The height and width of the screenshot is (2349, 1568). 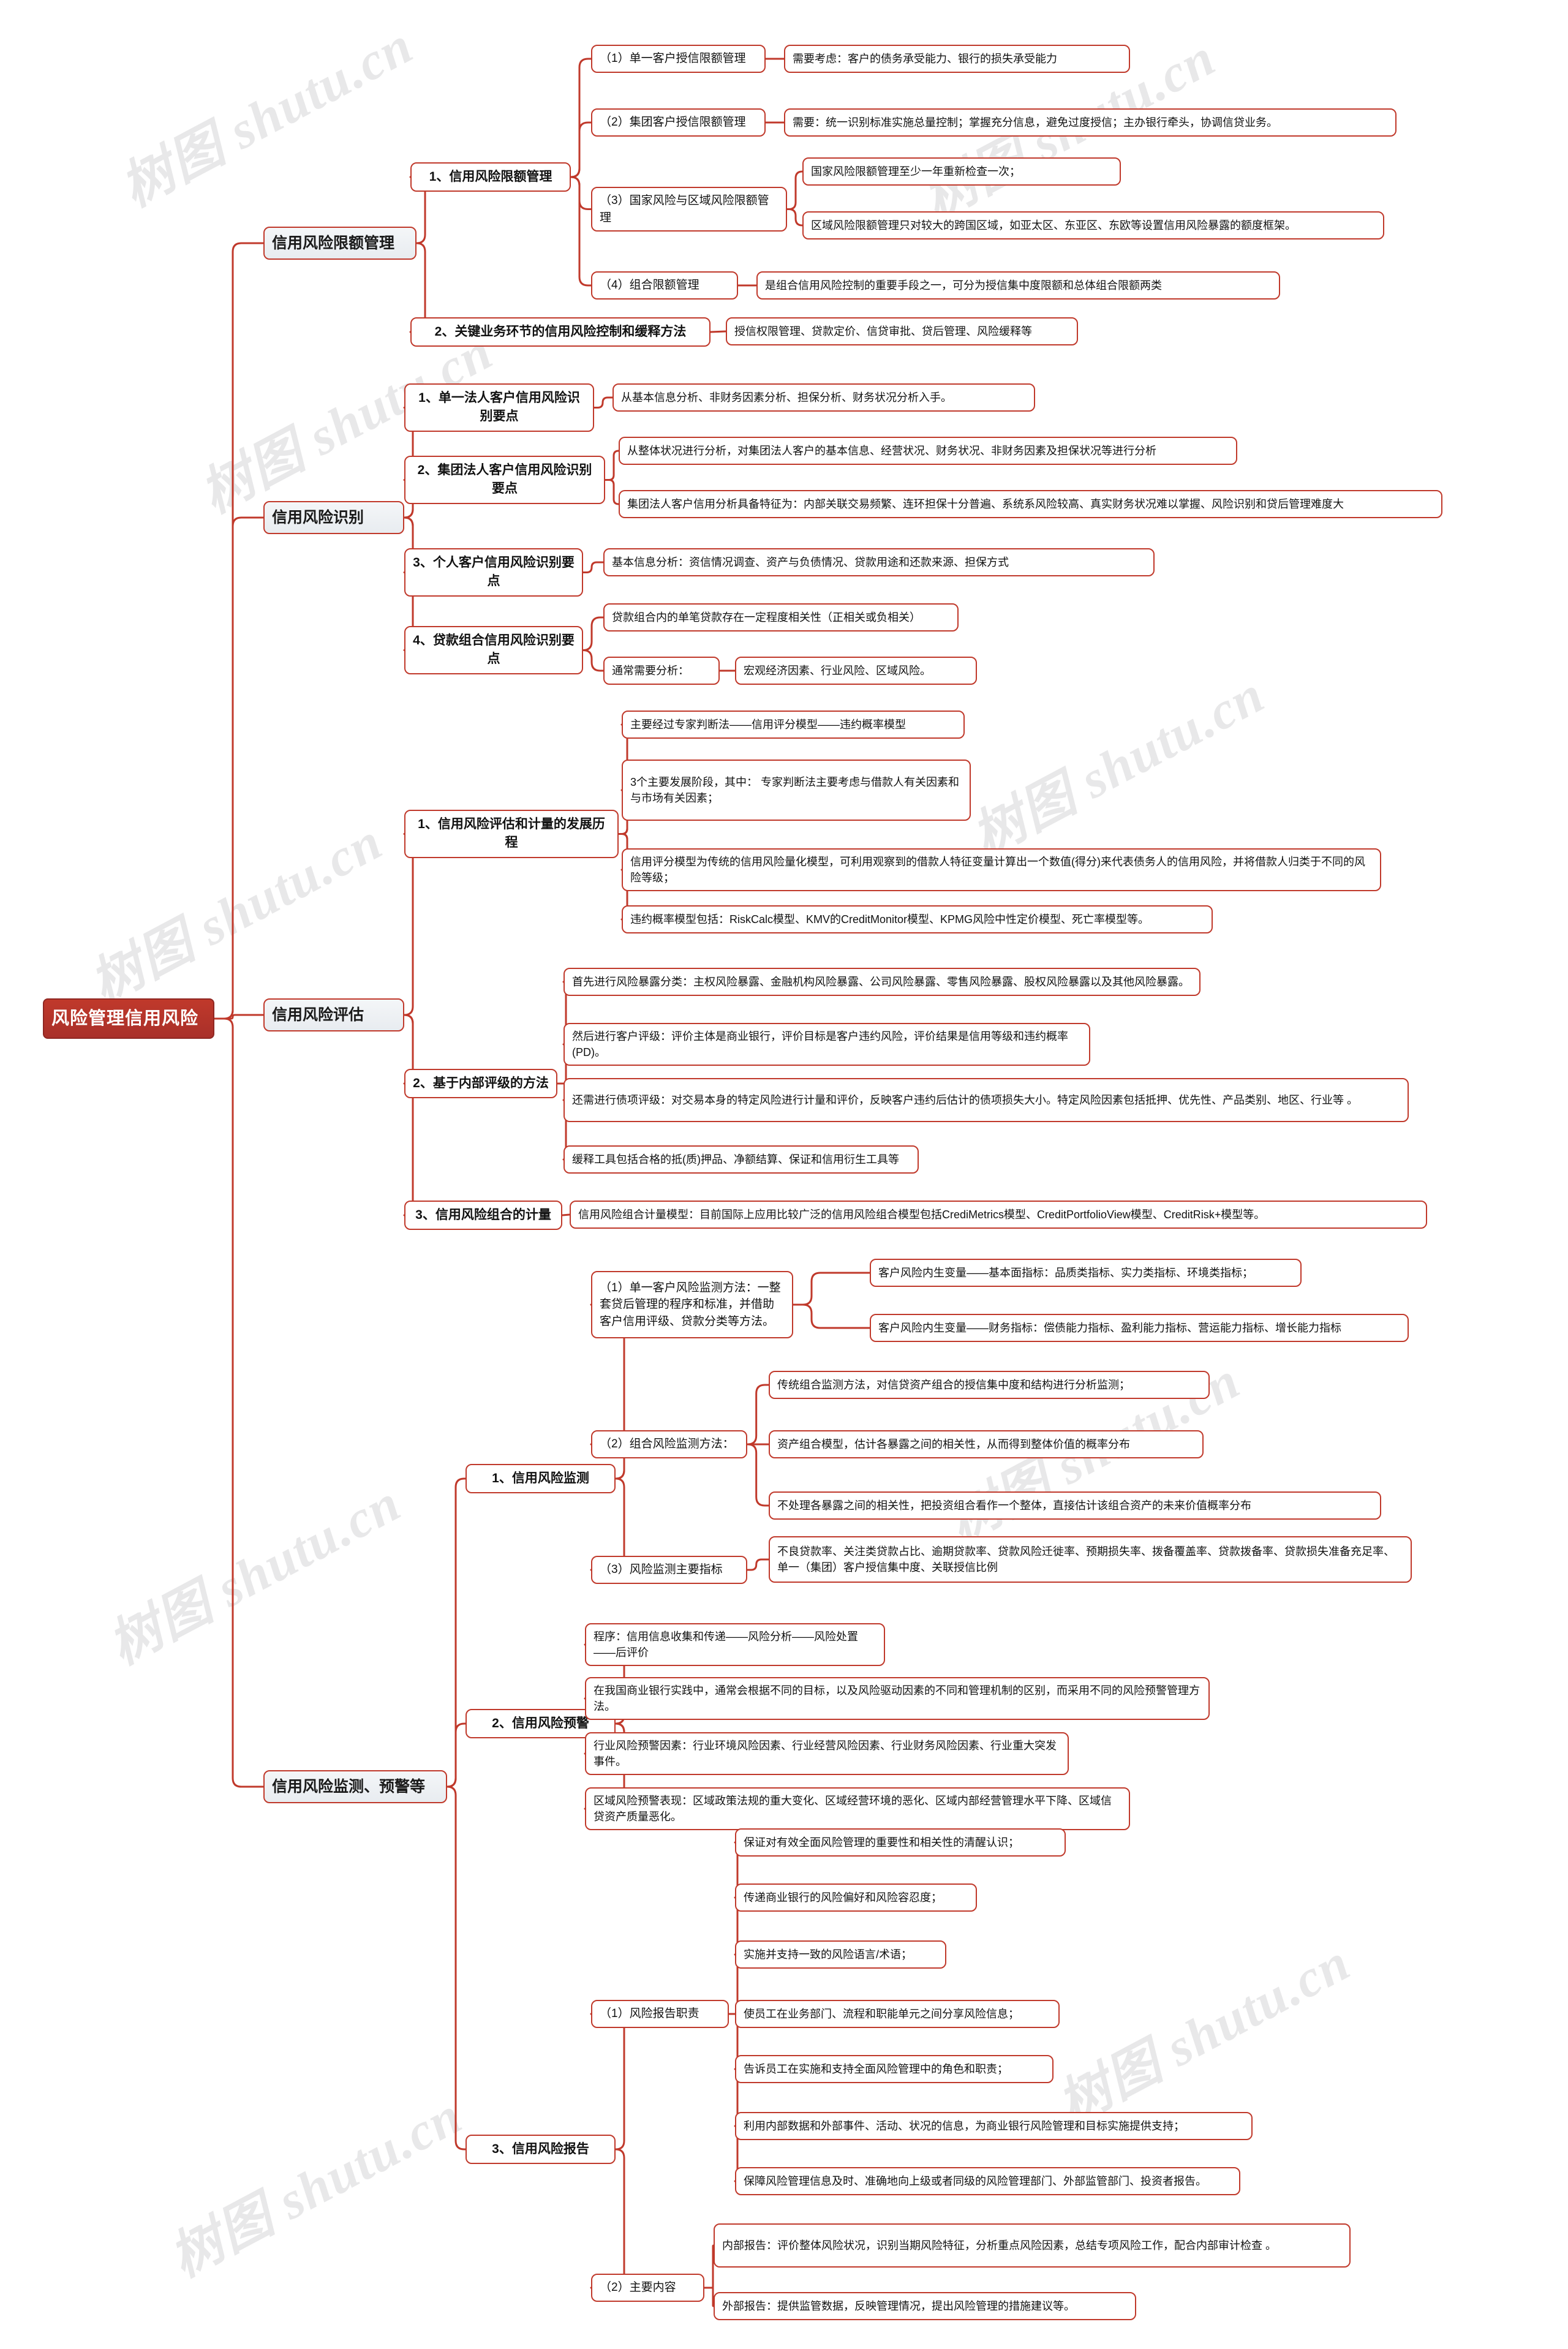 What do you see at coordinates (318, 1015) in the screenshot?
I see `node-label: 信用风险评估` at bounding box center [318, 1015].